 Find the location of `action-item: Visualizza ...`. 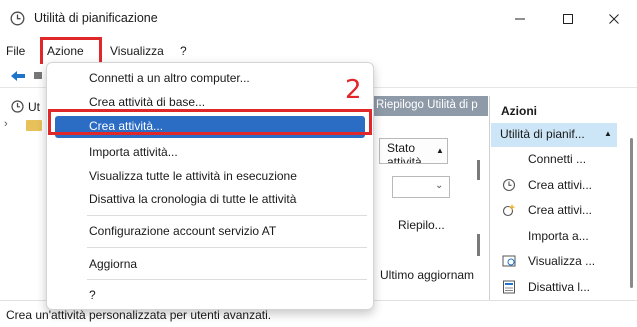

action-item: Visualizza ... is located at coordinates (555, 262).